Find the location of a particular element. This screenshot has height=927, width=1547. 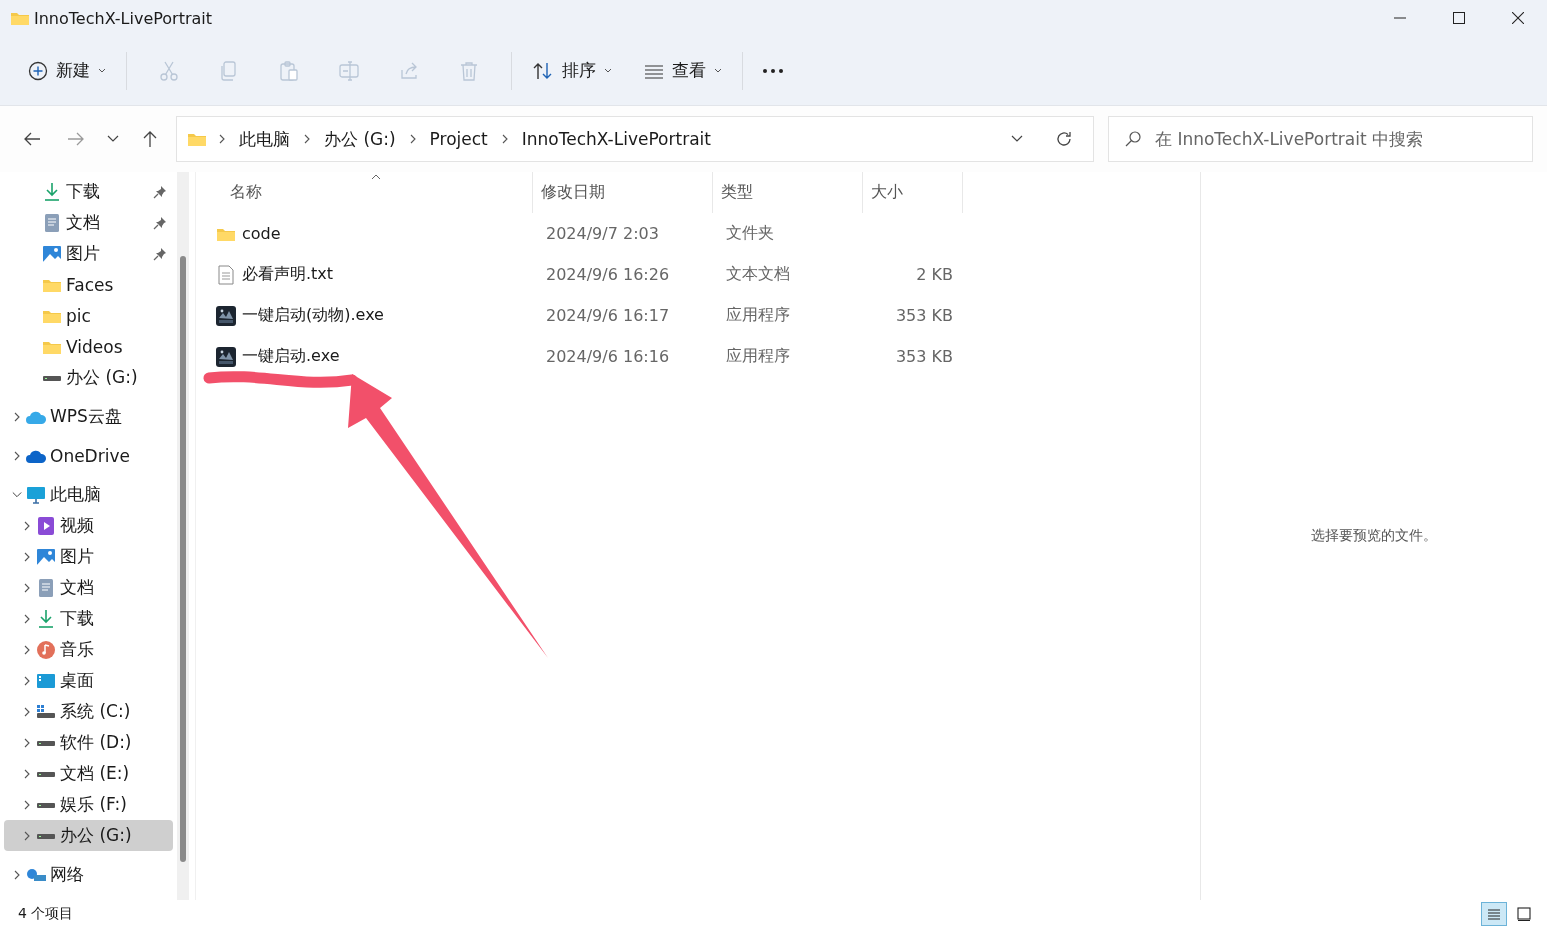

nav-item: WPS云盘 is located at coordinates (88, 416).